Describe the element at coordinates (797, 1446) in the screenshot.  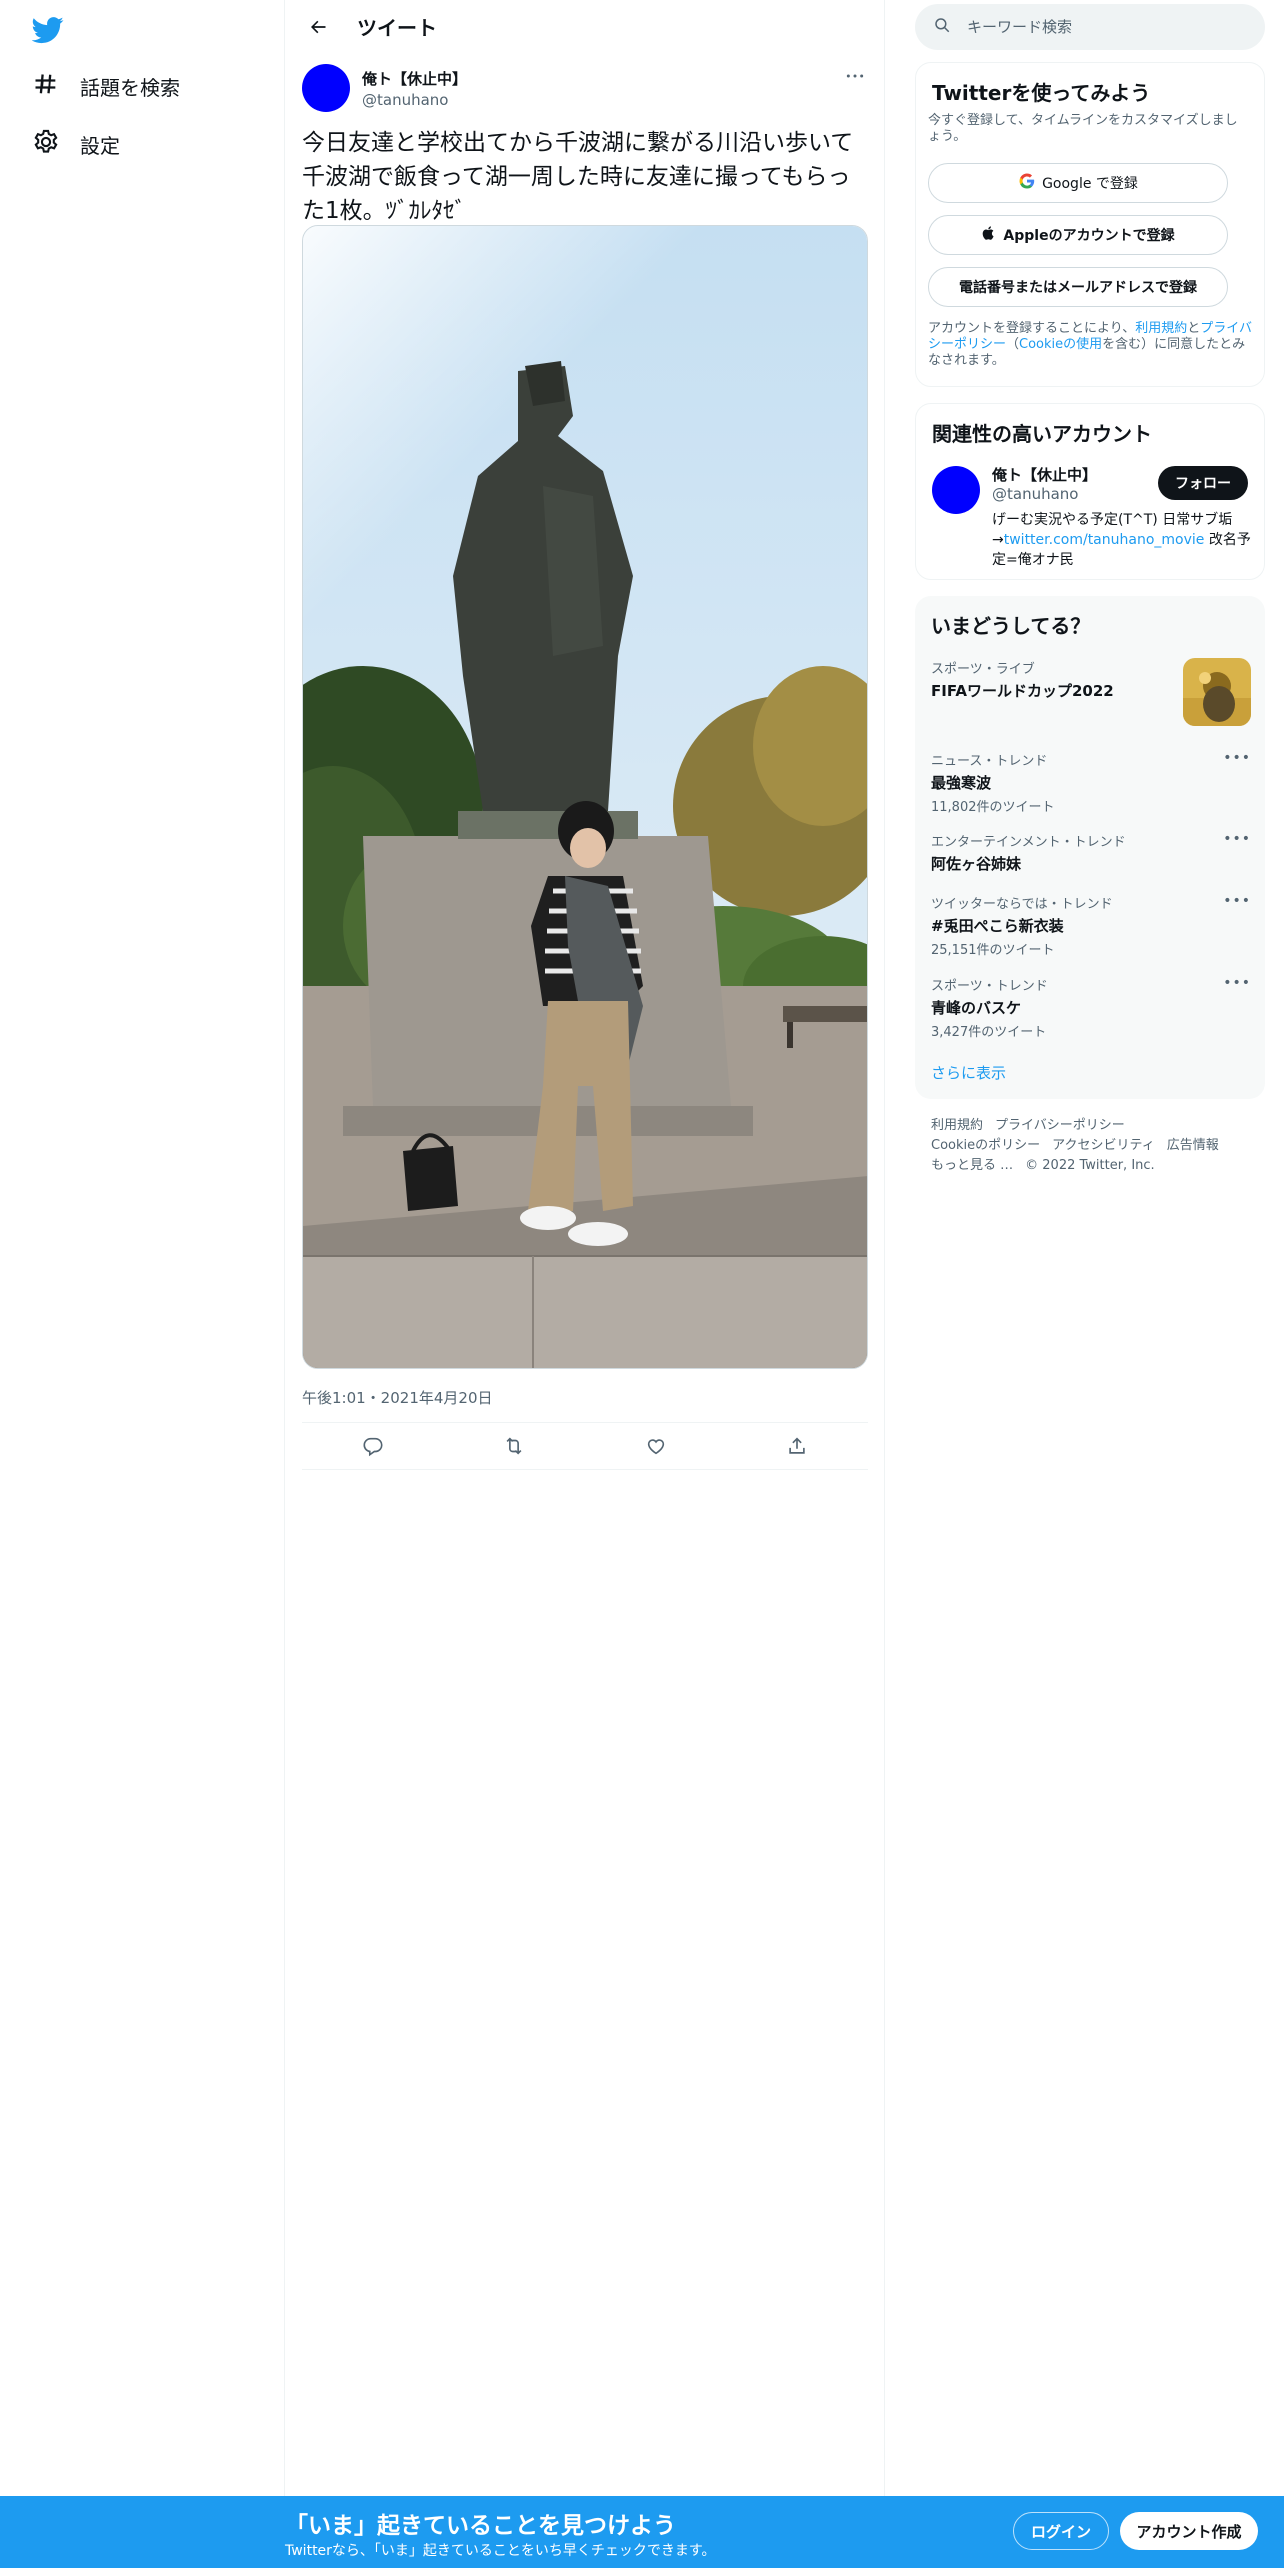
I see `share-icon` at that location.